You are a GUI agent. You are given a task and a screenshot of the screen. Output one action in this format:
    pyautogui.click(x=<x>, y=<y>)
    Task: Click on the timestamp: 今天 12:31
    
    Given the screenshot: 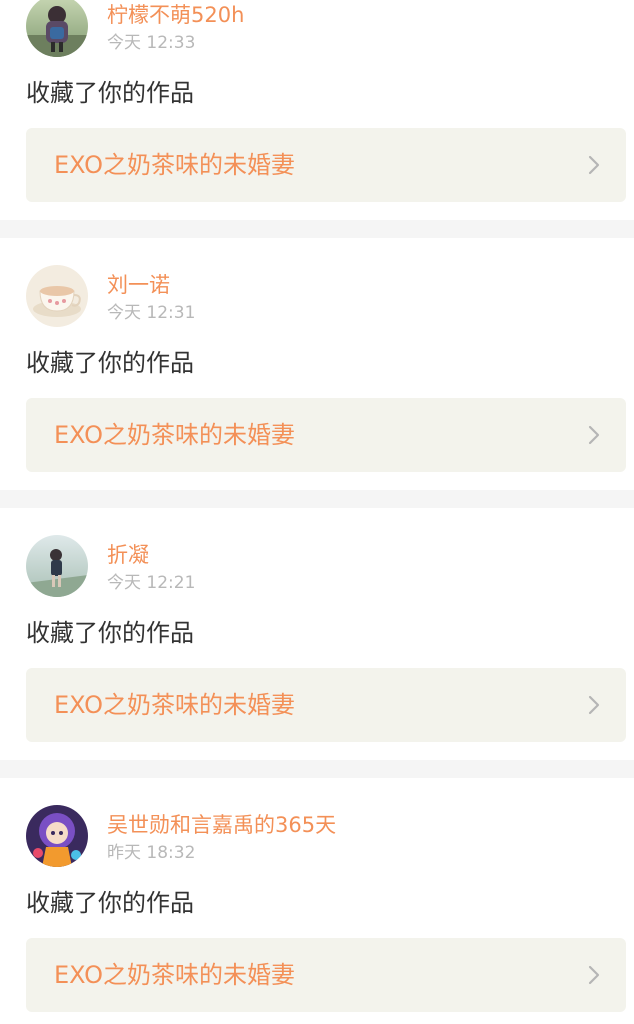 What is the action you would take?
    pyautogui.click(x=151, y=313)
    